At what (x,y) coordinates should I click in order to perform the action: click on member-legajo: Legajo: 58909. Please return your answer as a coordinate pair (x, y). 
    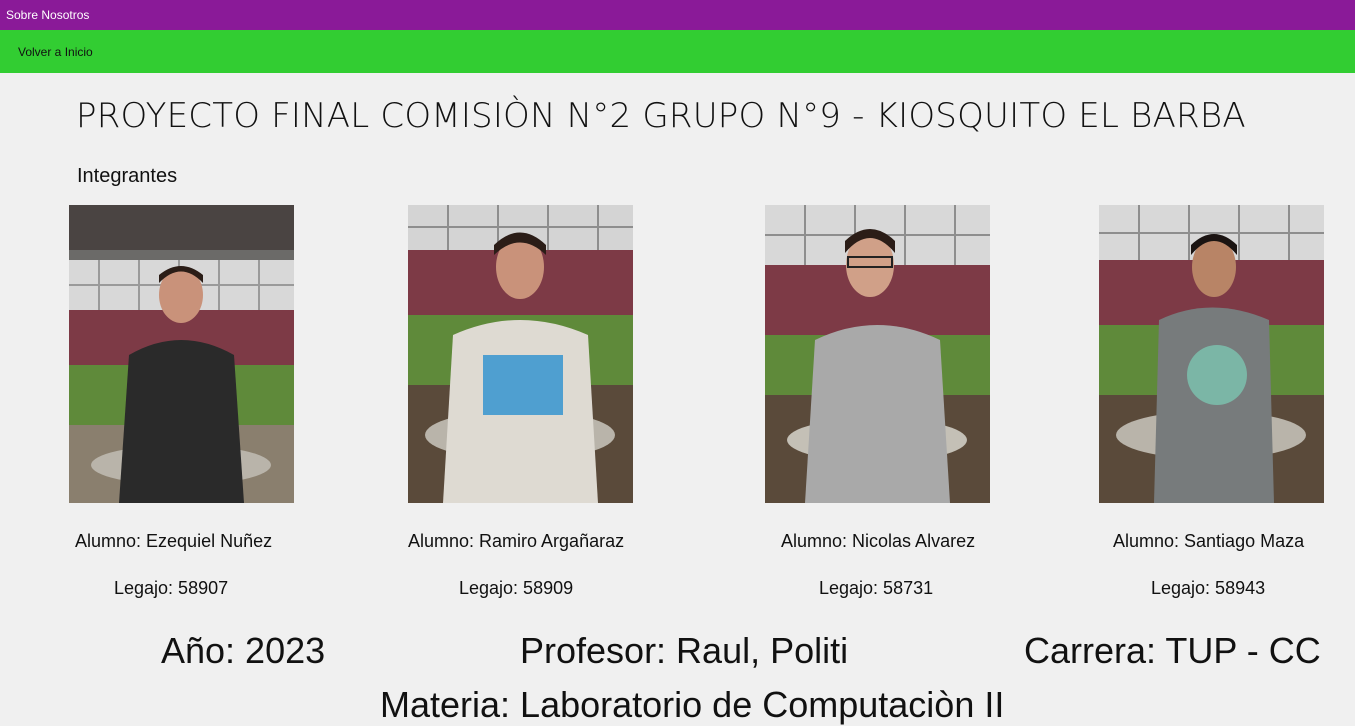
    Looking at the image, I should click on (516, 588).